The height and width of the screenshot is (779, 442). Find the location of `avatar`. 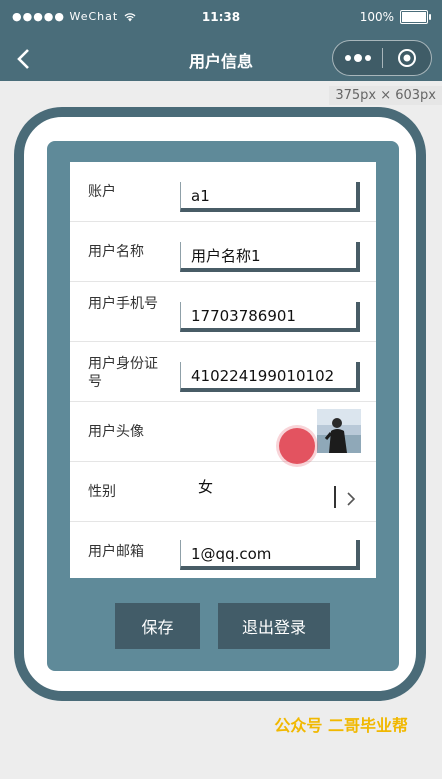

avatar is located at coordinates (339, 431).